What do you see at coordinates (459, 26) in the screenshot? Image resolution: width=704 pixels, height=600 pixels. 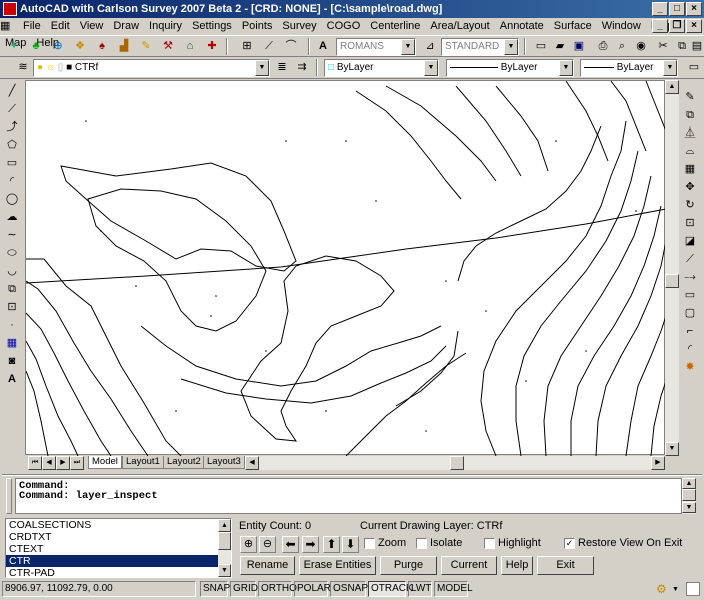 I see `menu-area-layout: Area/Layout` at bounding box center [459, 26].